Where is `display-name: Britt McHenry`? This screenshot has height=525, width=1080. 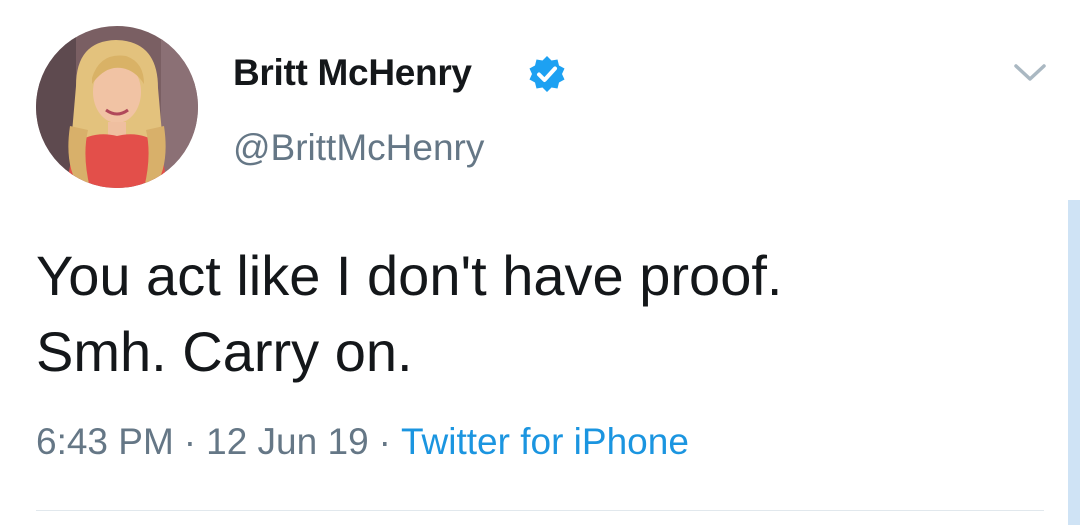 display-name: Britt McHenry is located at coordinates (352, 73).